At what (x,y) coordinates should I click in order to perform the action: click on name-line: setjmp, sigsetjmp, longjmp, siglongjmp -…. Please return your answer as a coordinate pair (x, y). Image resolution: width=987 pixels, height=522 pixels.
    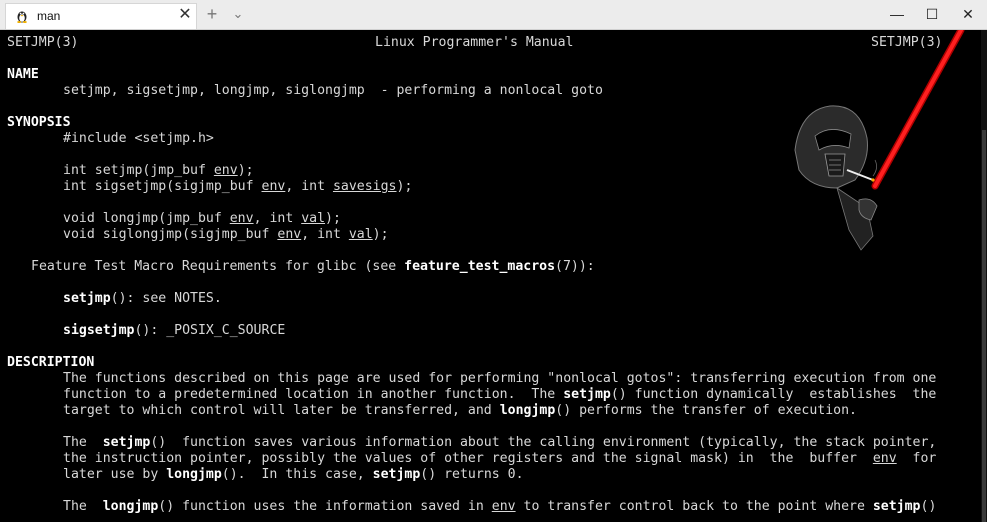
    Looking at the image, I should click on (333, 90).